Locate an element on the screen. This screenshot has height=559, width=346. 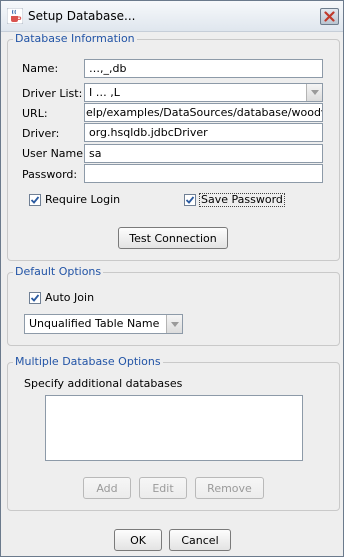
close-icon is located at coordinates (329, 16).